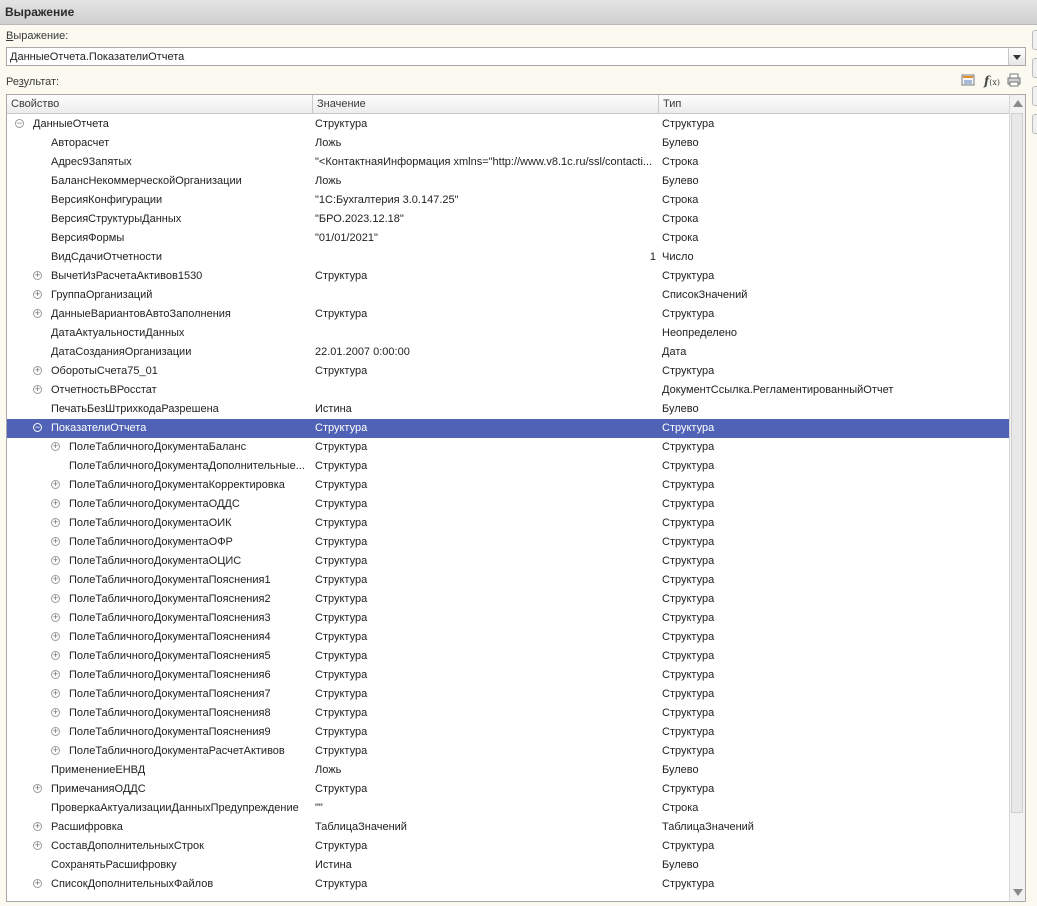 The image size is (1037, 906). I want to click on property-cell: + ПолеТабличногоДокументаБаланс, so click(159, 447).